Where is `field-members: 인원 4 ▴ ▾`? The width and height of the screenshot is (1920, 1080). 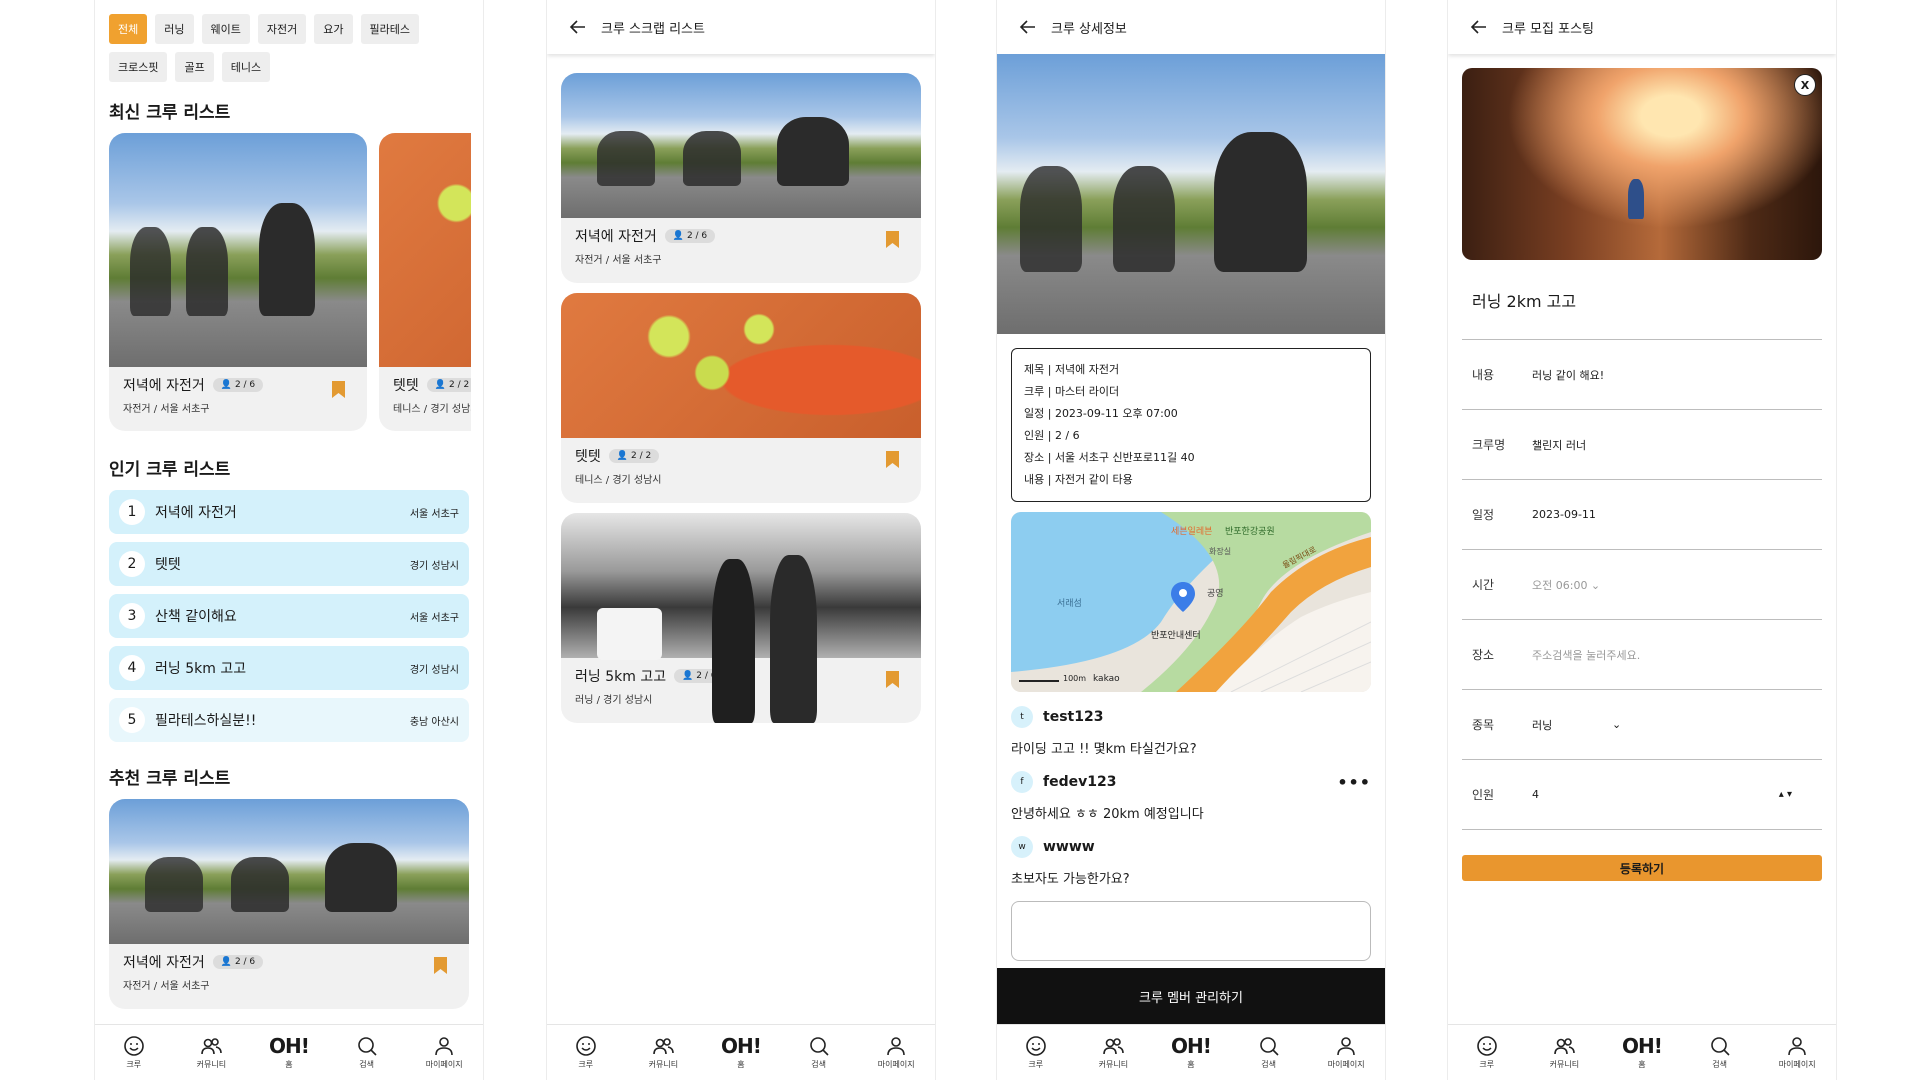 field-members: 인원 4 ▴ ▾ is located at coordinates (1642, 795).